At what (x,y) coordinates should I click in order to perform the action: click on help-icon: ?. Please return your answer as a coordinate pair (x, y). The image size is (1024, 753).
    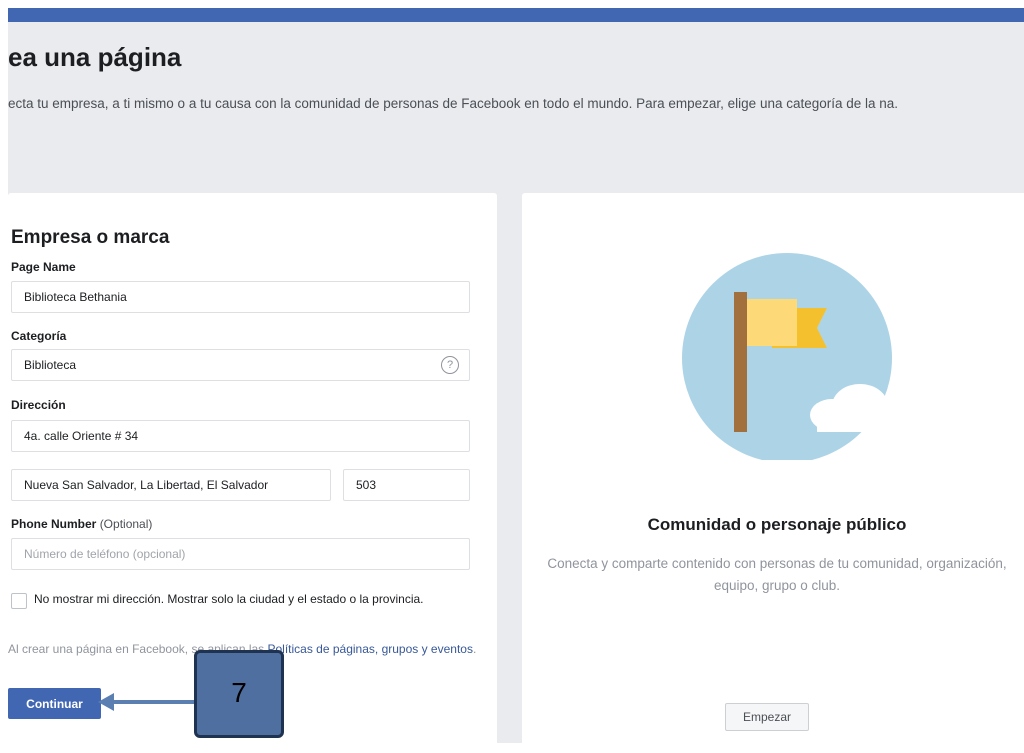
    Looking at the image, I should click on (450, 365).